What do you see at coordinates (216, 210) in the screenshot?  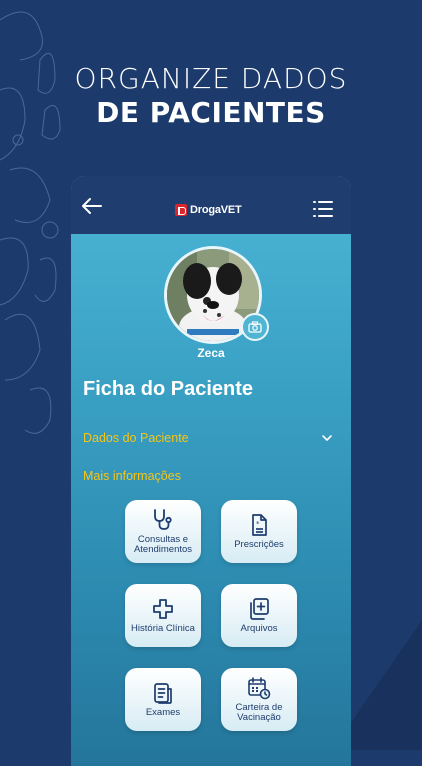 I see `logo-text: DrogaVET` at bounding box center [216, 210].